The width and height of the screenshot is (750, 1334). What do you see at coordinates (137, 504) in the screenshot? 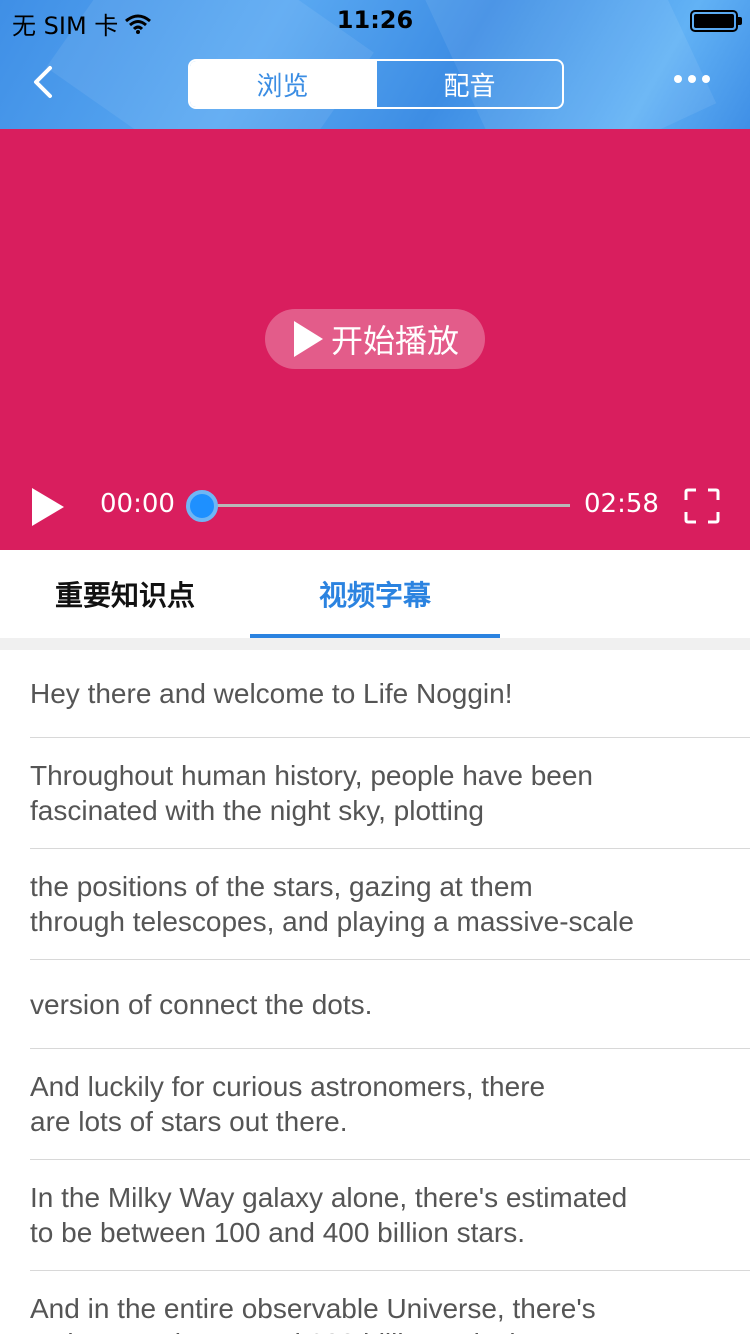
I see `current-time: 00:00` at bounding box center [137, 504].